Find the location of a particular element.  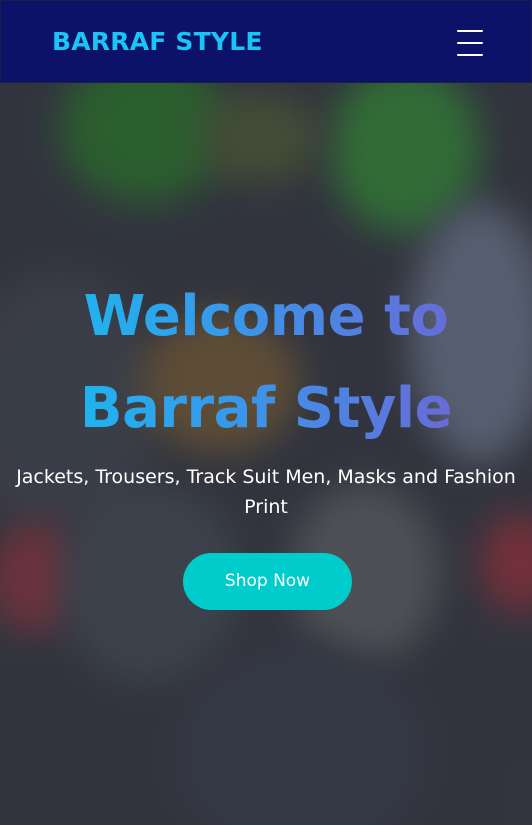

hamburger-menu-icon is located at coordinates (471, 43).